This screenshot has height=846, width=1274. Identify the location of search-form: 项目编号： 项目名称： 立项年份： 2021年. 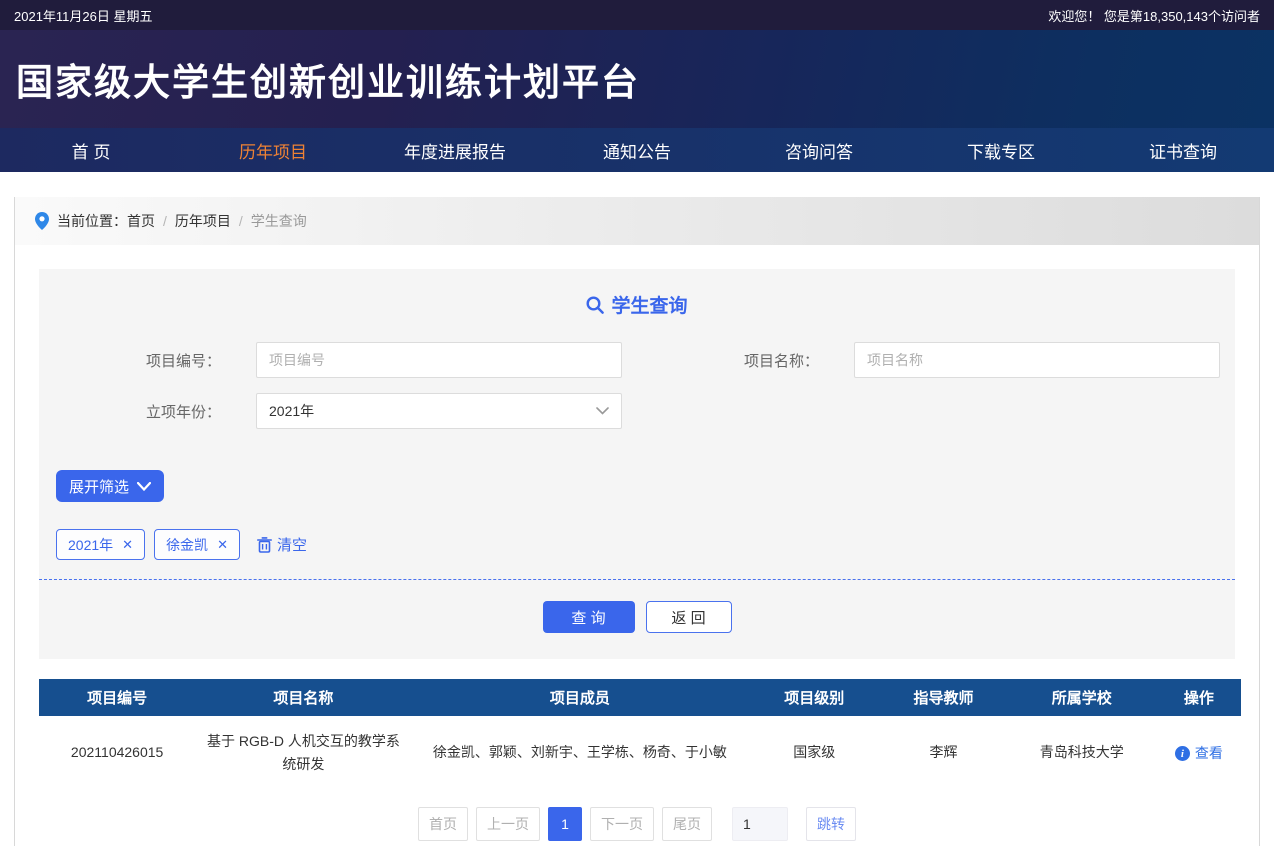
(637, 385).